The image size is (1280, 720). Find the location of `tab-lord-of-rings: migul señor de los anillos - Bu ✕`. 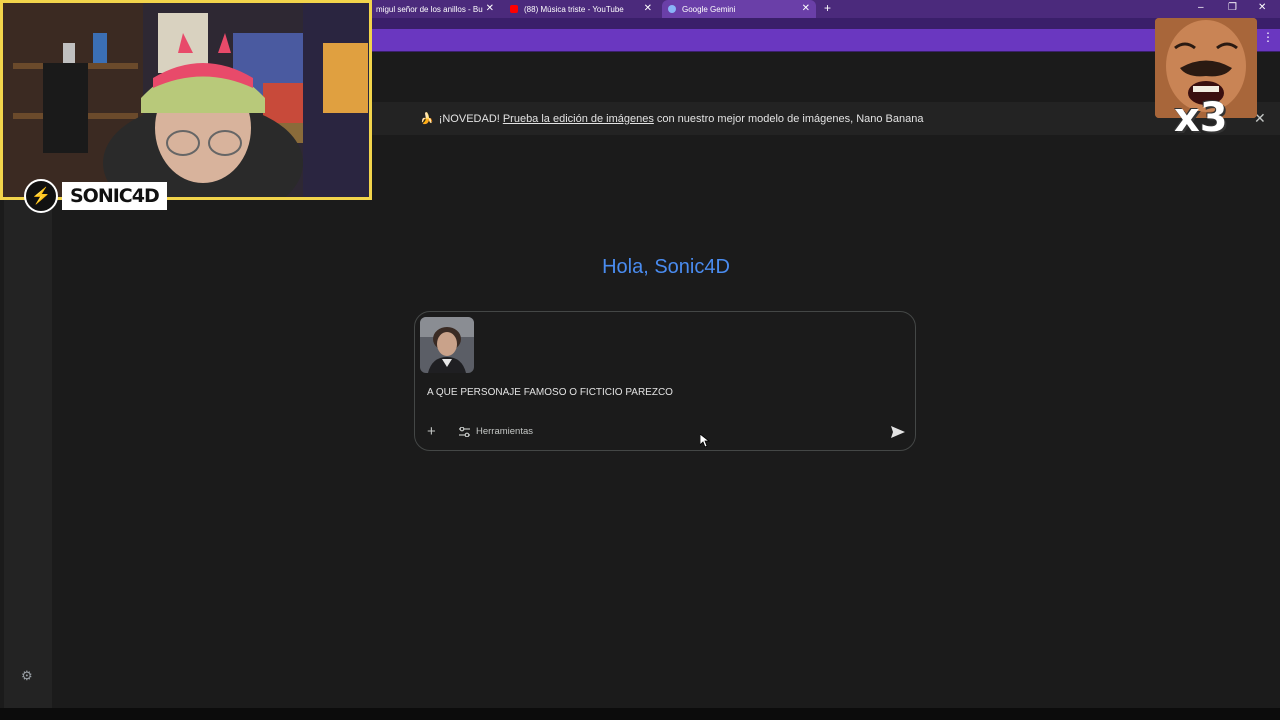

tab-lord-of-rings: migul señor de los anillos - Bu ✕ is located at coordinates (435, 9).